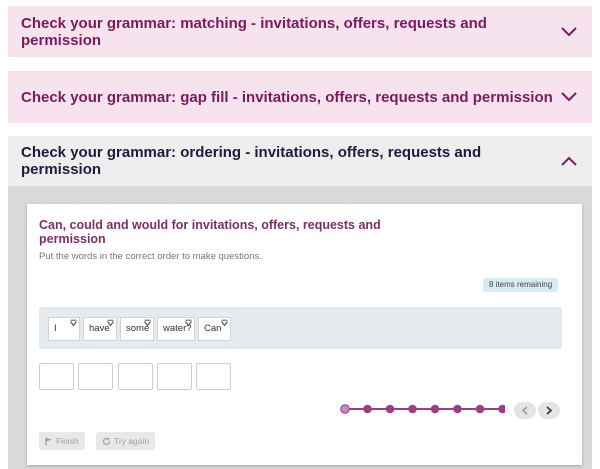  What do you see at coordinates (176, 329) in the screenshot?
I see `word-tile: water?` at bounding box center [176, 329].